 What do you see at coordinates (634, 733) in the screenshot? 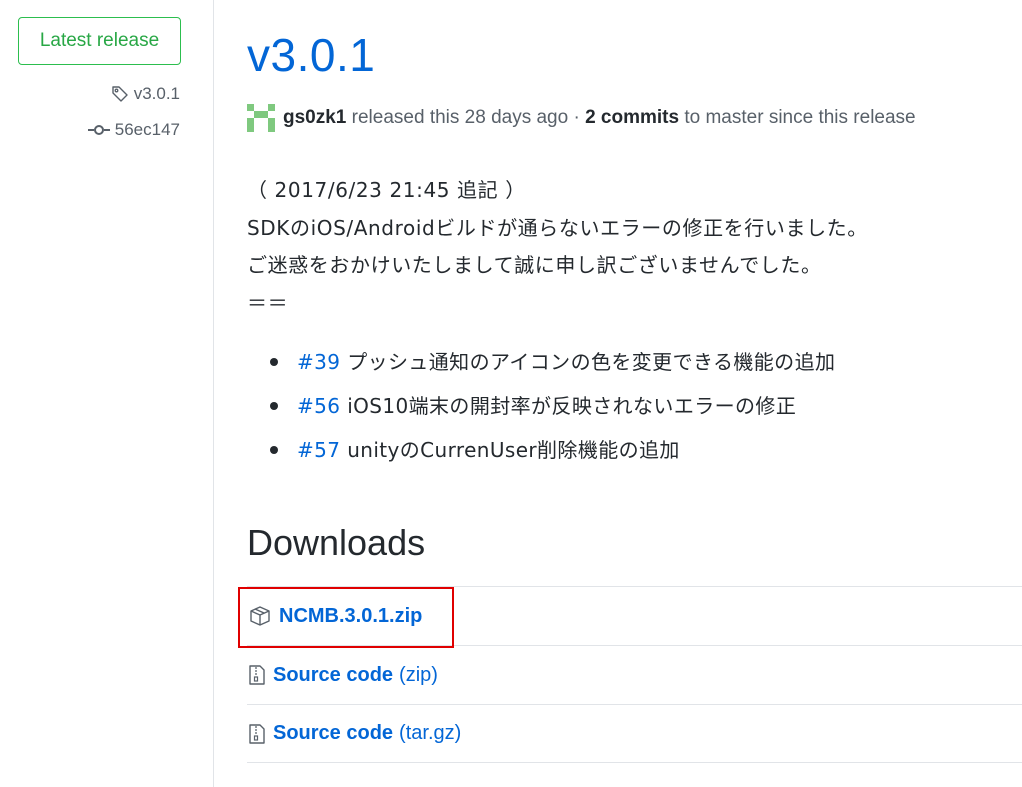
I see `download-row: Source code (tar.gz)` at bounding box center [634, 733].